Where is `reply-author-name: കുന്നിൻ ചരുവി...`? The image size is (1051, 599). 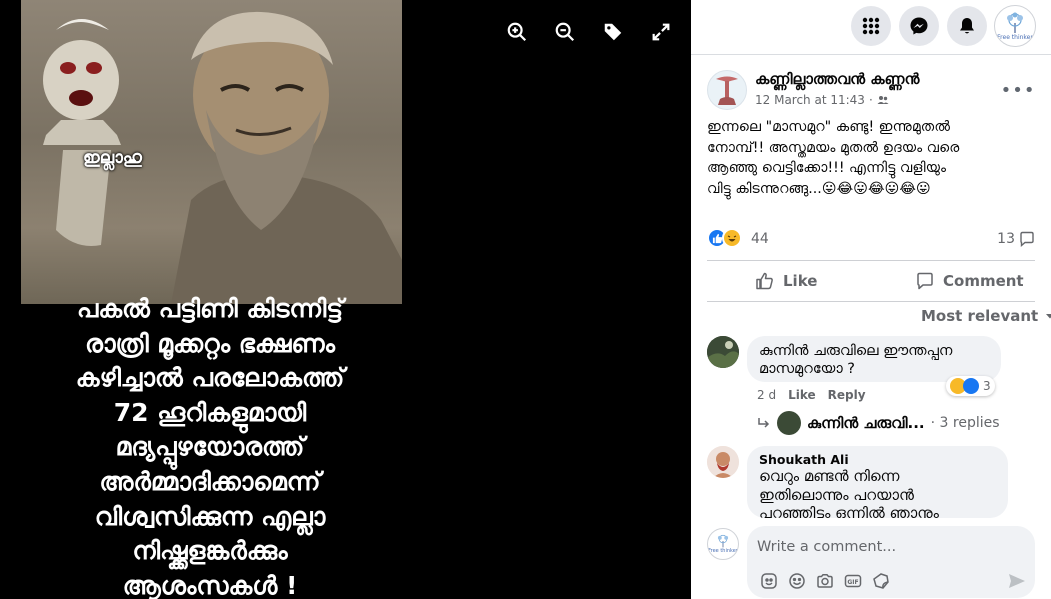
reply-author-name: കുന്നിൻ ചരുവി... is located at coordinates (866, 423).